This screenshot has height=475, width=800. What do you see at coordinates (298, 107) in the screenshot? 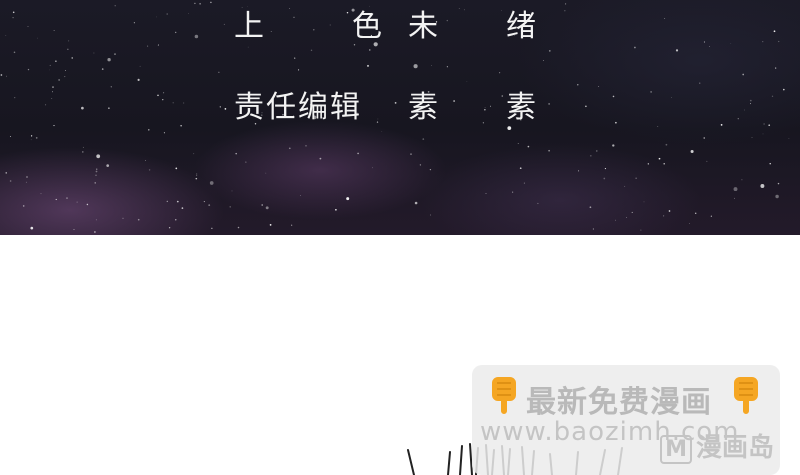
I see `editor-label: 责任编辑` at bounding box center [298, 107].